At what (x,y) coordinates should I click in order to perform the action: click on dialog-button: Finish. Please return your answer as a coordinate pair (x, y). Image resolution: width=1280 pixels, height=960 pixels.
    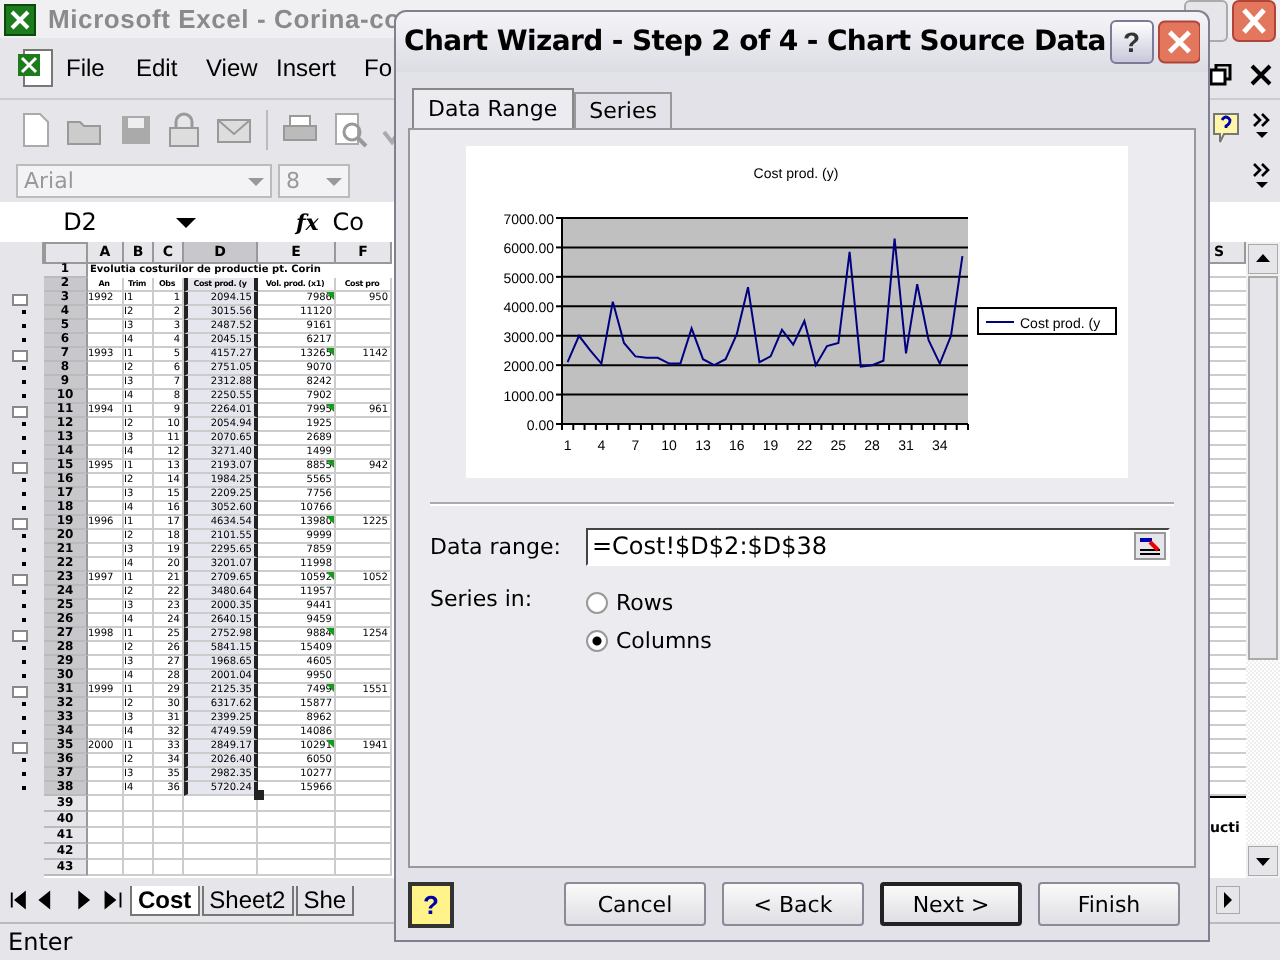
    Looking at the image, I should click on (1109, 904).